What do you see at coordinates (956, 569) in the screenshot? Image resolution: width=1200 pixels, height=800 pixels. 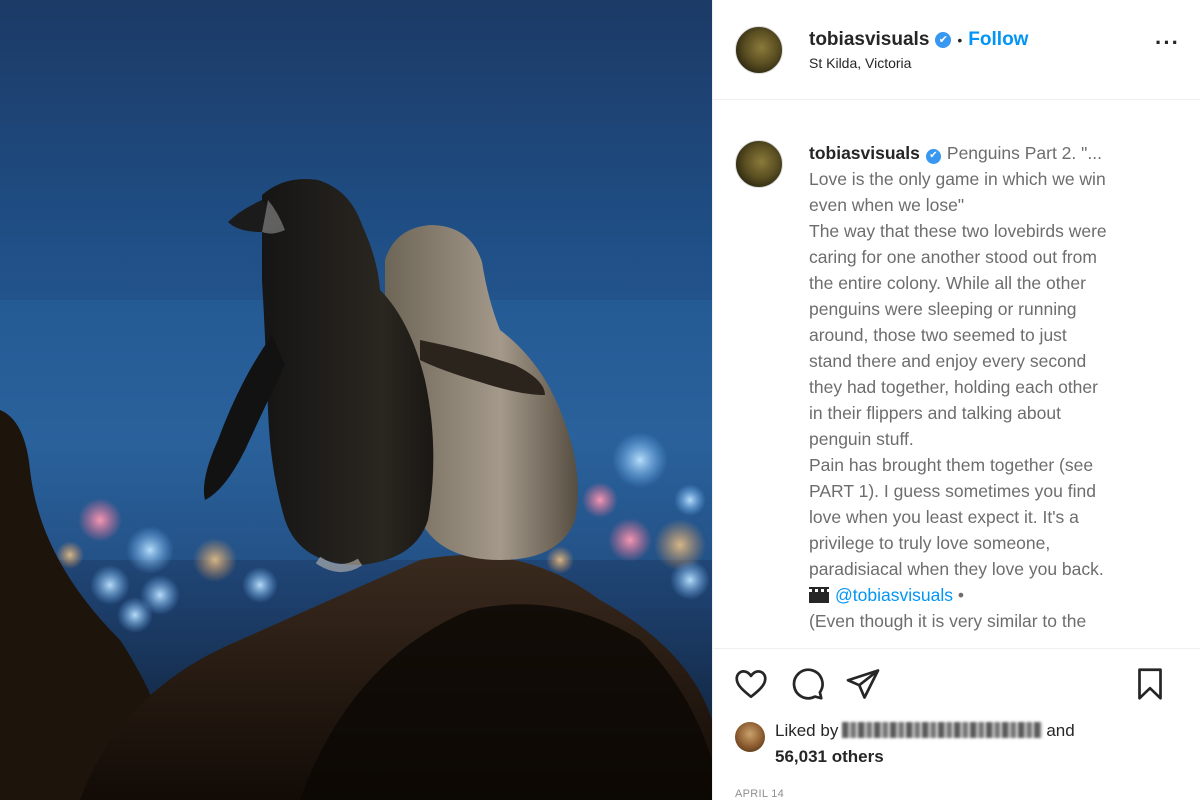 I see `caption-line: paradisiacal when they love you back.` at bounding box center [956, 569].